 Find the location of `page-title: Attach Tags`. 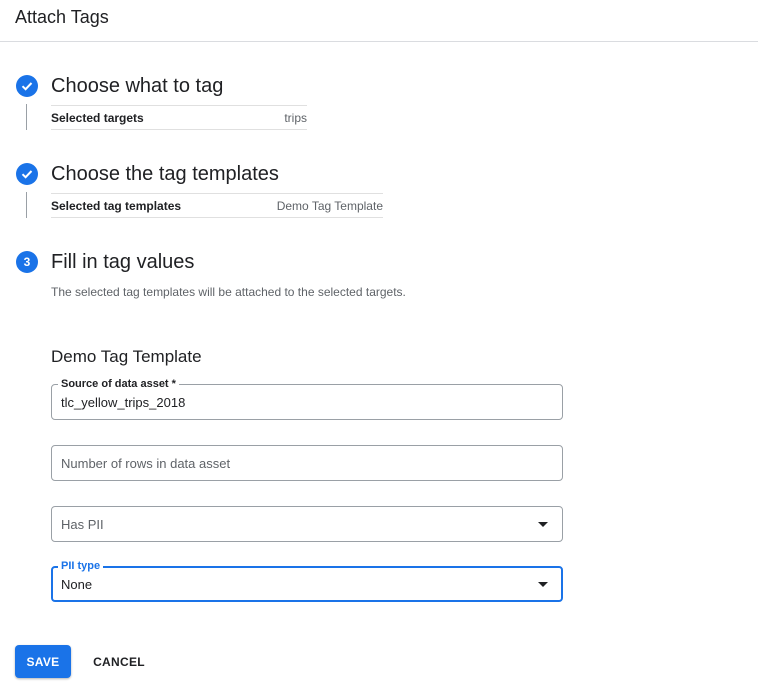

page-title: Attach Tags is located at coordinates (62, 17).